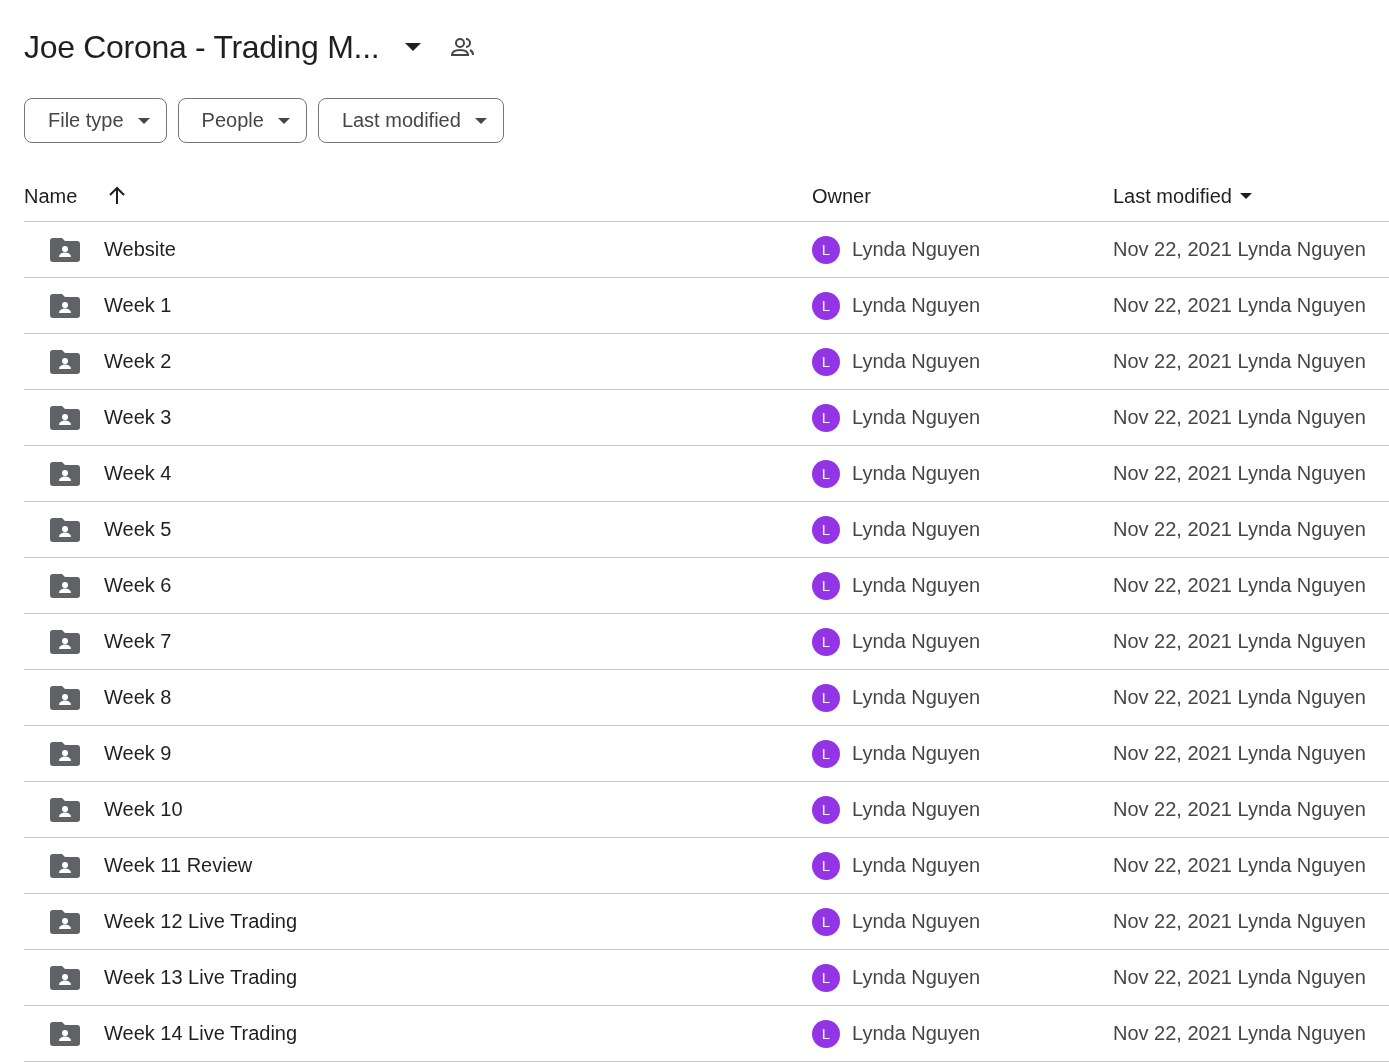  Describe the element at coordinates (201, 1033) in the screenshot. I see `folder-name: Week 14 Live Trading` at that location.